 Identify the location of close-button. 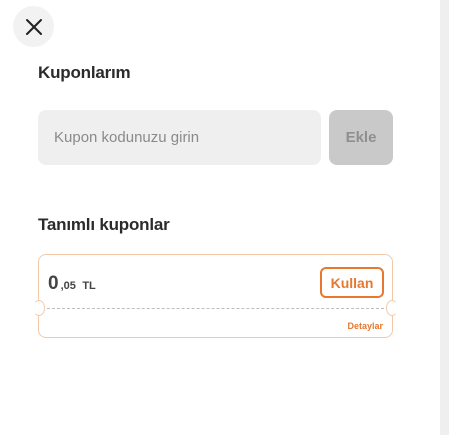
(33, 26).